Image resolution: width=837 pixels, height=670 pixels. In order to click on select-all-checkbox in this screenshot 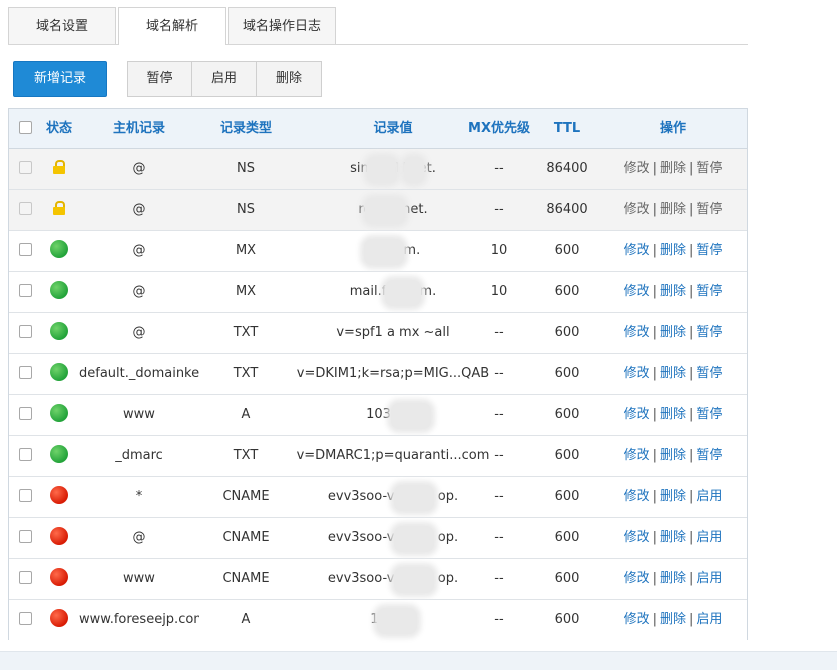, I will do `click(25, 127)`.